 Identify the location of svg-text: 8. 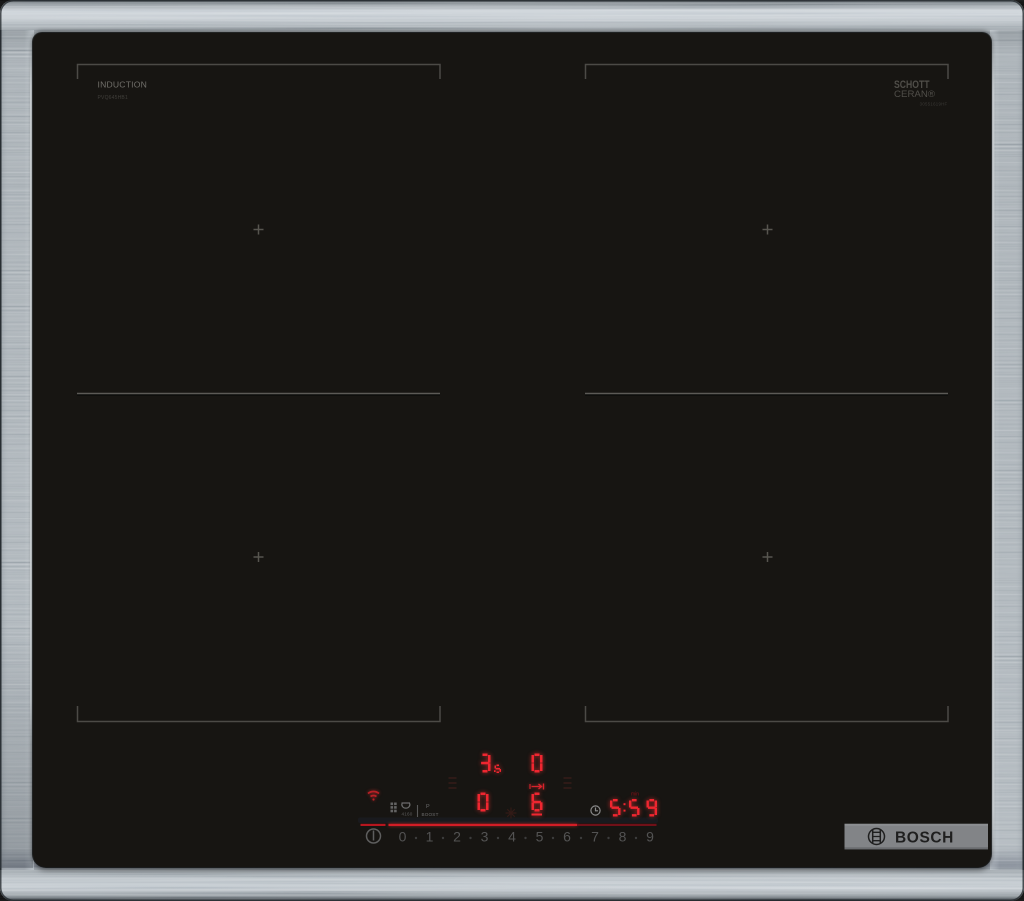
(623, 837).